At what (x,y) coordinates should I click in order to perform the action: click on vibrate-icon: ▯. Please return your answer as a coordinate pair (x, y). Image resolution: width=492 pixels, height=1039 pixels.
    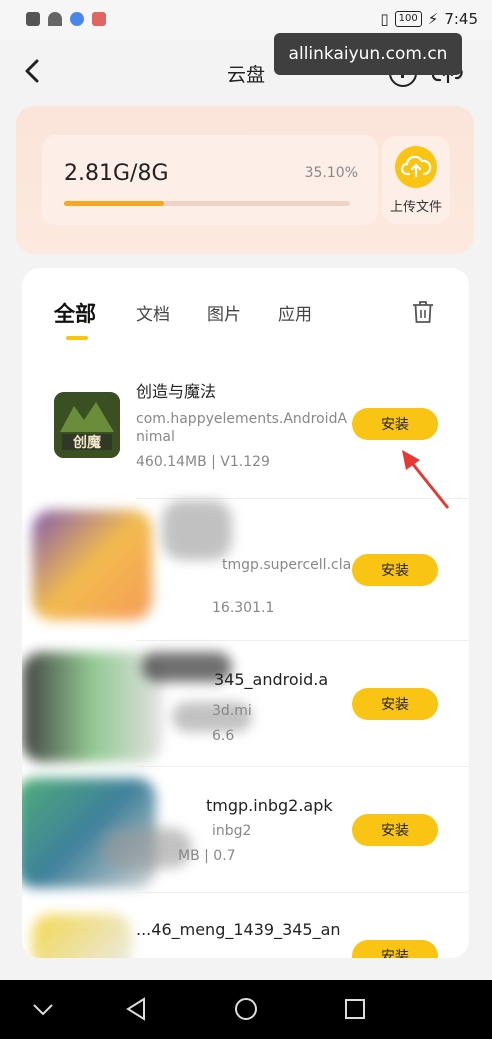
    Looking at the image, I should click on (384, 19).